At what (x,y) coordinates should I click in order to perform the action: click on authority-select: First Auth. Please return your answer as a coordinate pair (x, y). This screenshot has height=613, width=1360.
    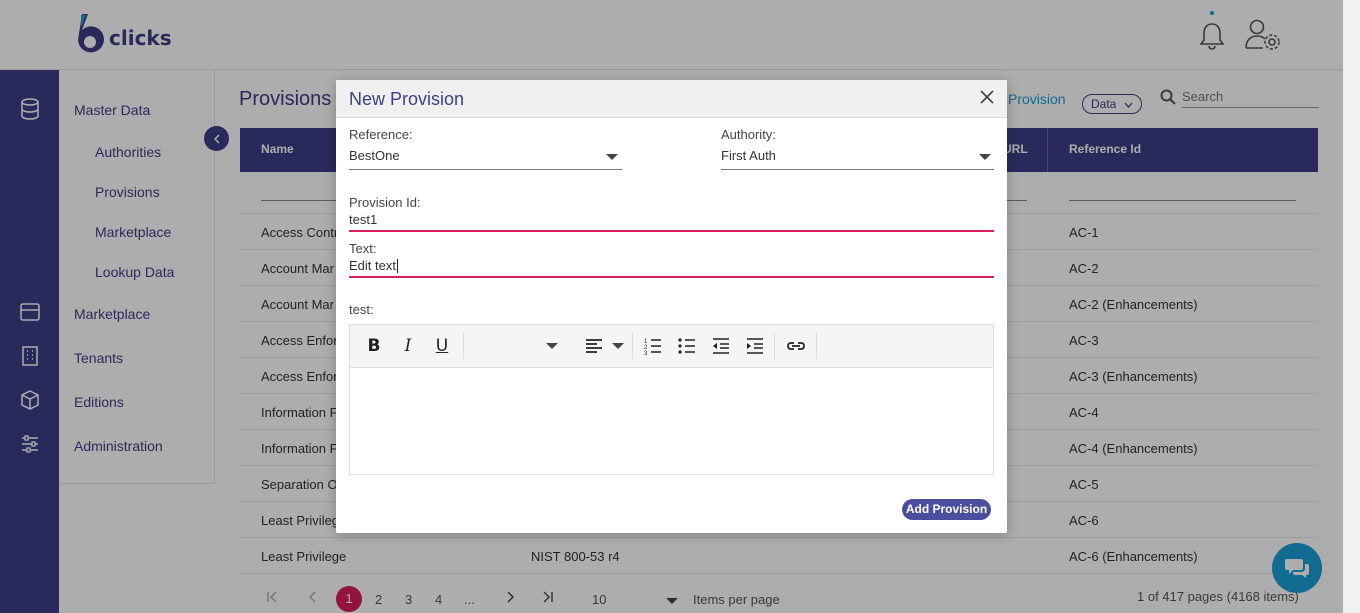
    Looking at the image, I should click on (748, 155).